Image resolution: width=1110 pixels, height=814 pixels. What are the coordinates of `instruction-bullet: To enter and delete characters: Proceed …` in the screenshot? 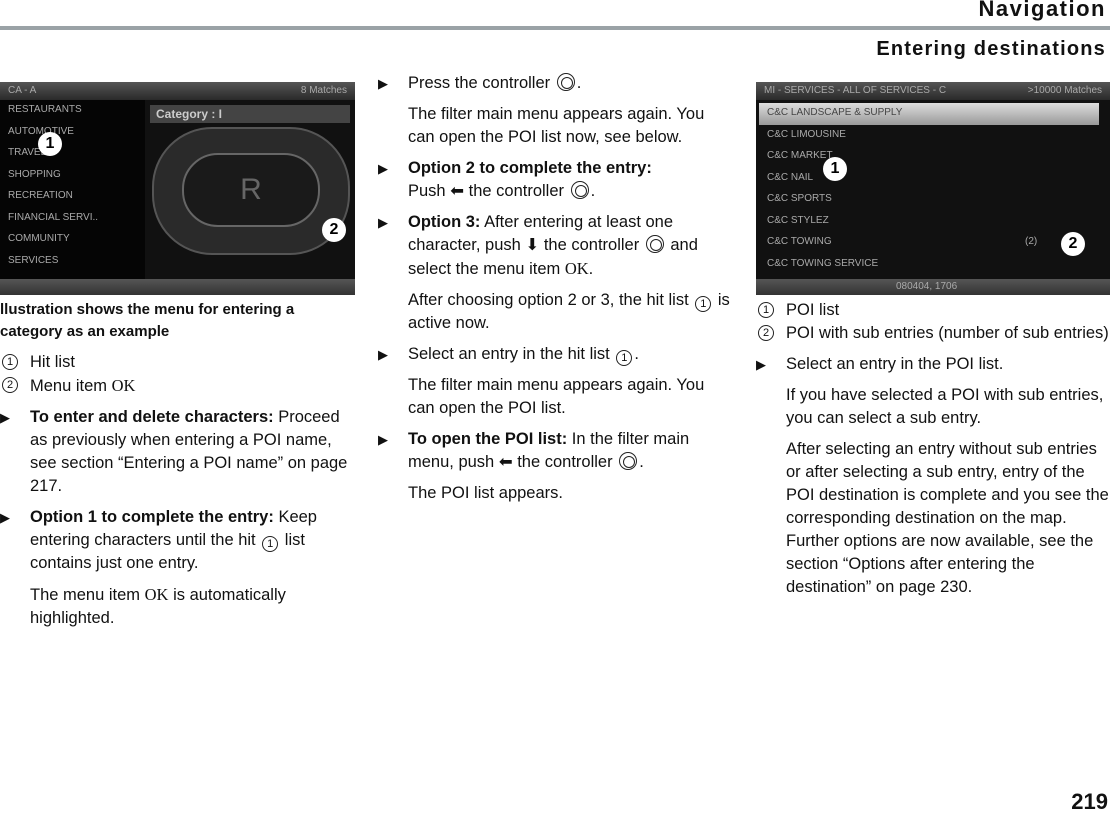 It's located at (177, 452).